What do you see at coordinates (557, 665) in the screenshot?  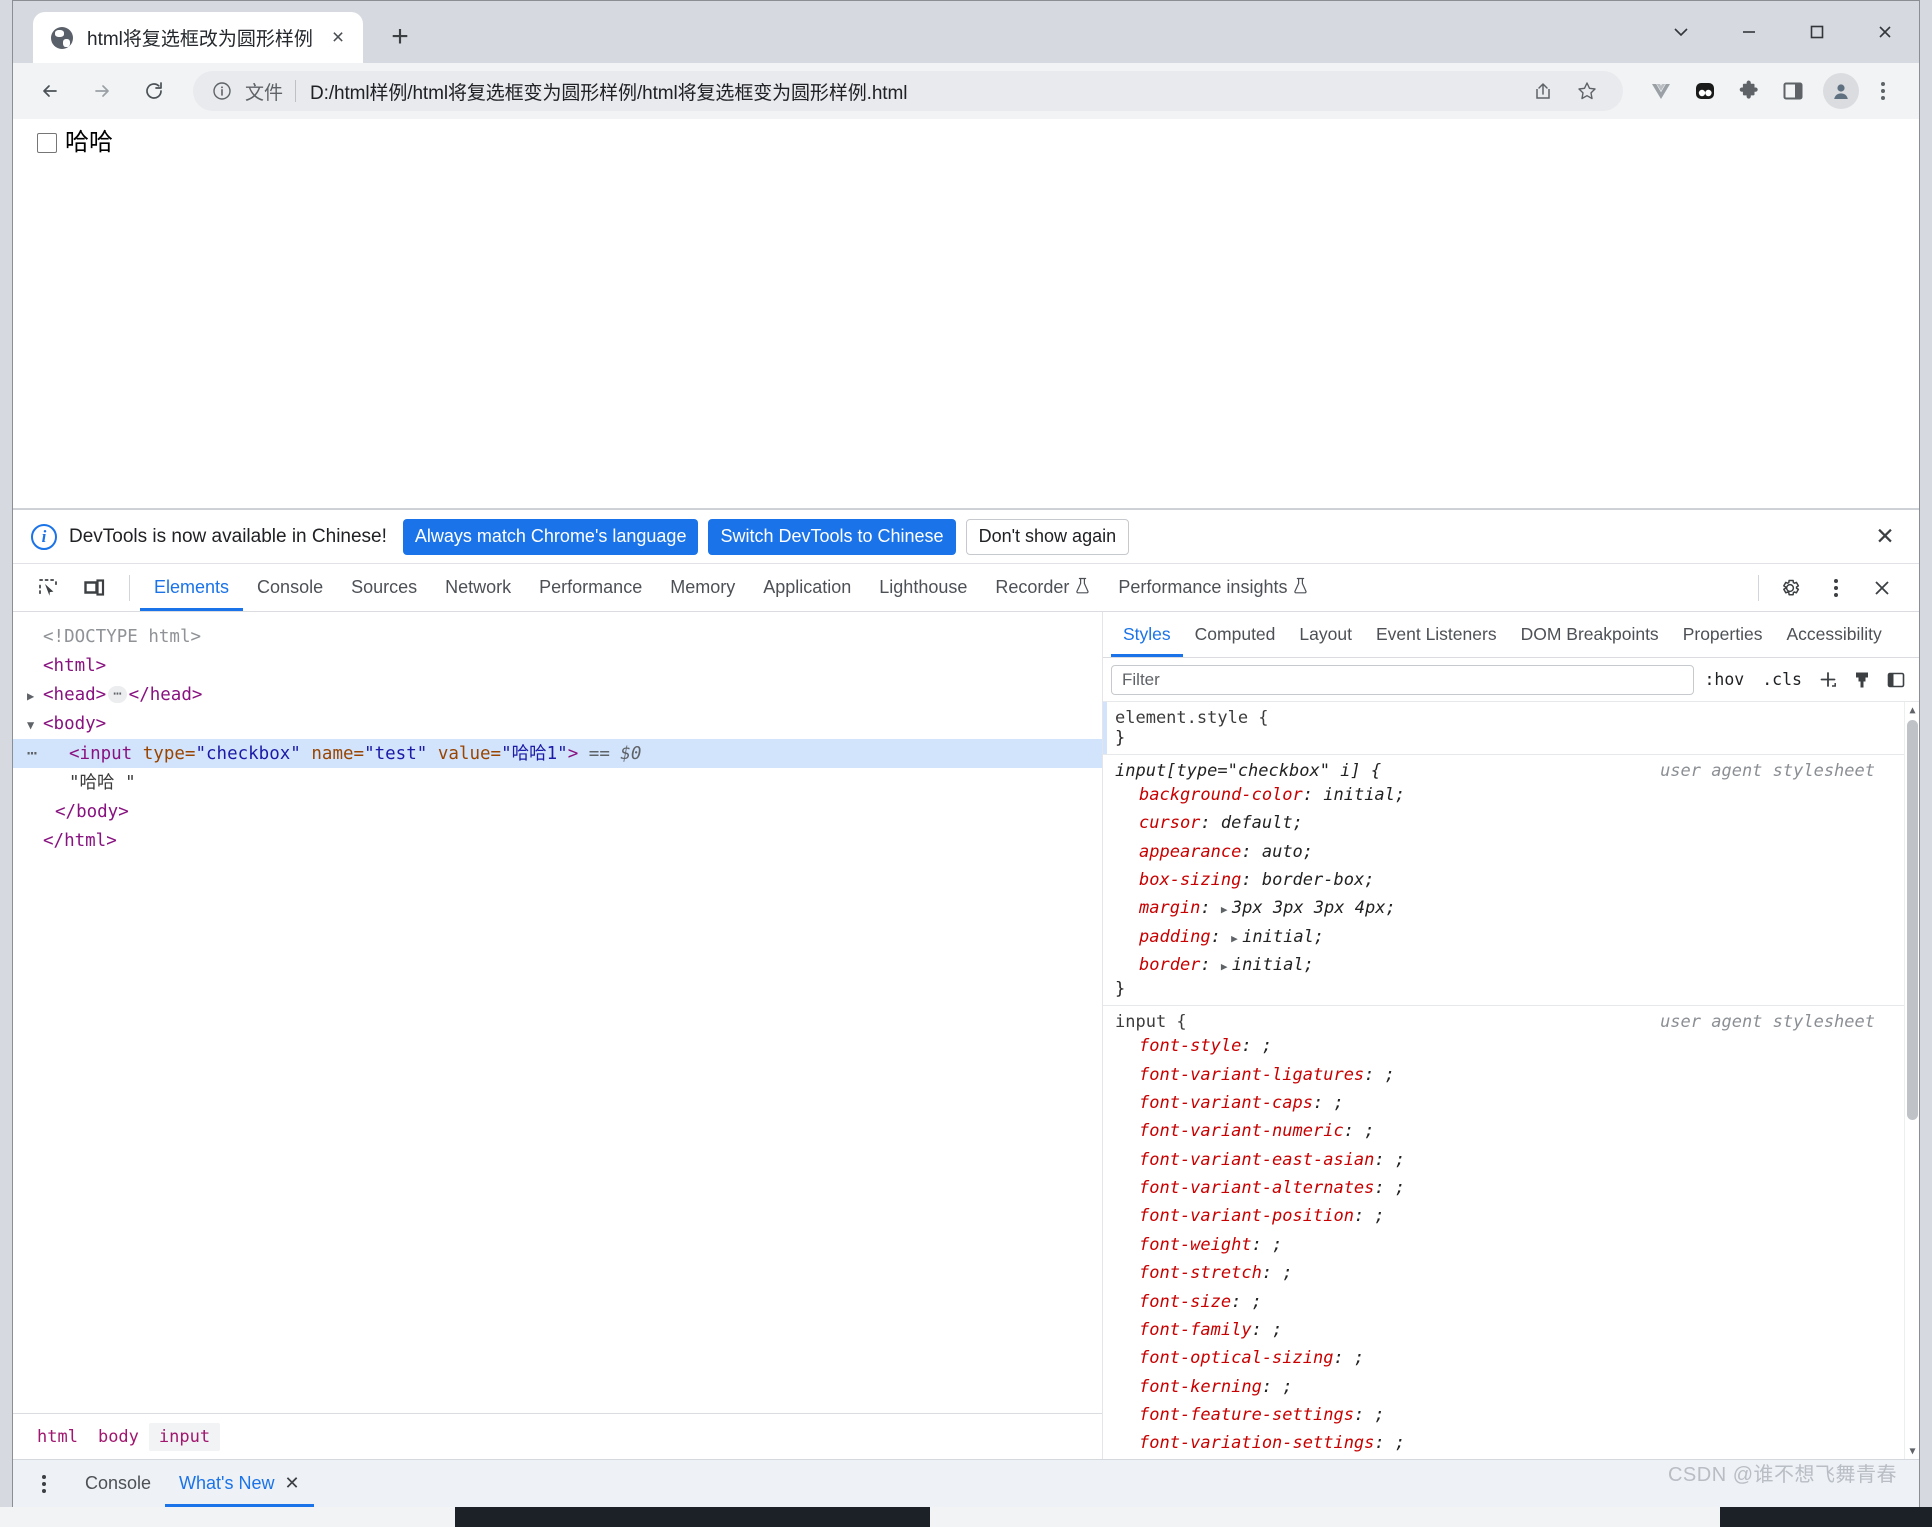 I see `dom-line-html-open: <html>` at bounding box center [557, 665].